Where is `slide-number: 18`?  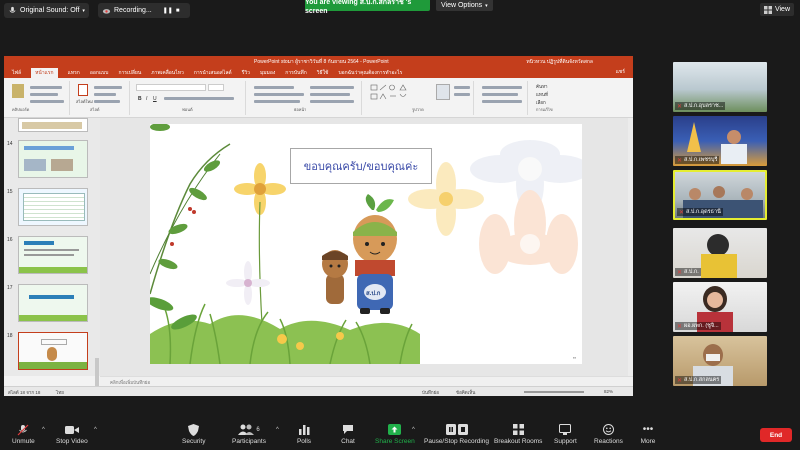
slide-number: 18 is located at coordinates (10, 336).